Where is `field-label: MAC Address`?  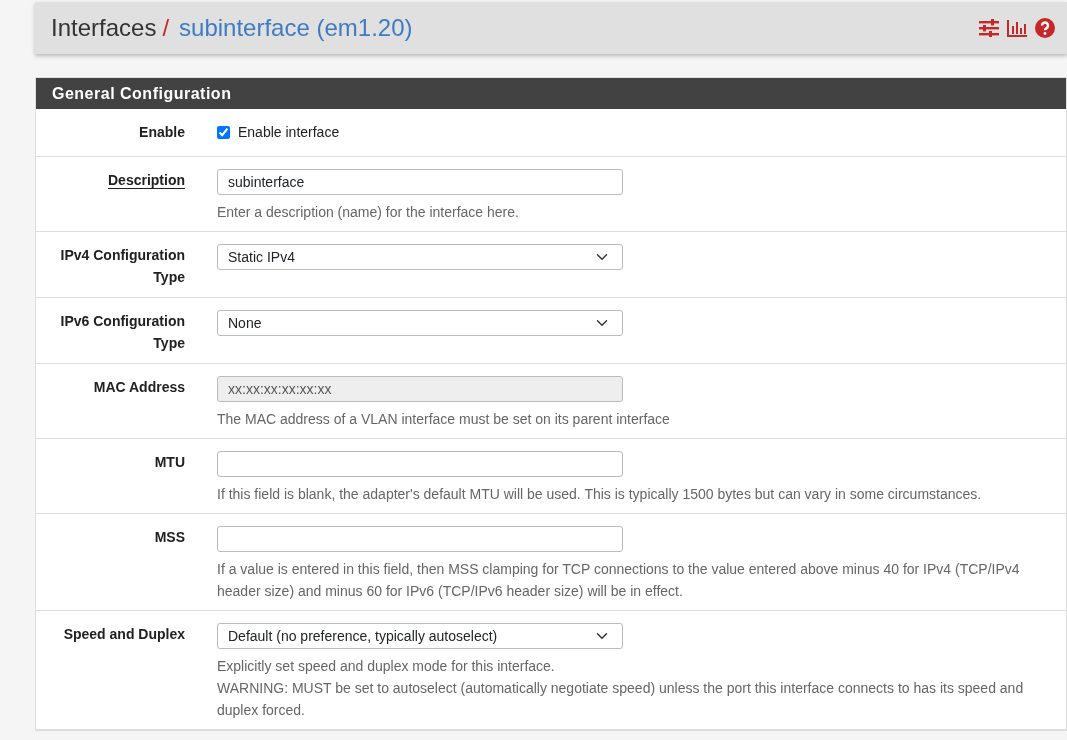
field-label: MAC Address is located at coordinates (138, 387).